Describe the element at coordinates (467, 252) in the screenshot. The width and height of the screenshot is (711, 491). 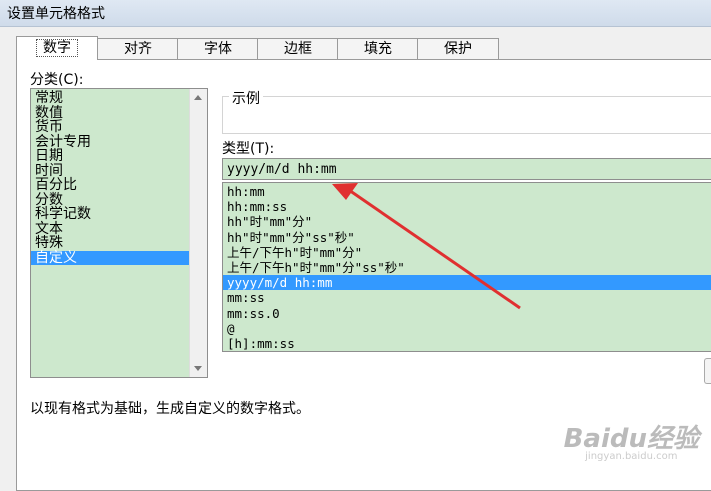
I see `format-item: 上午/下午h"时"mm"分"` at that location.